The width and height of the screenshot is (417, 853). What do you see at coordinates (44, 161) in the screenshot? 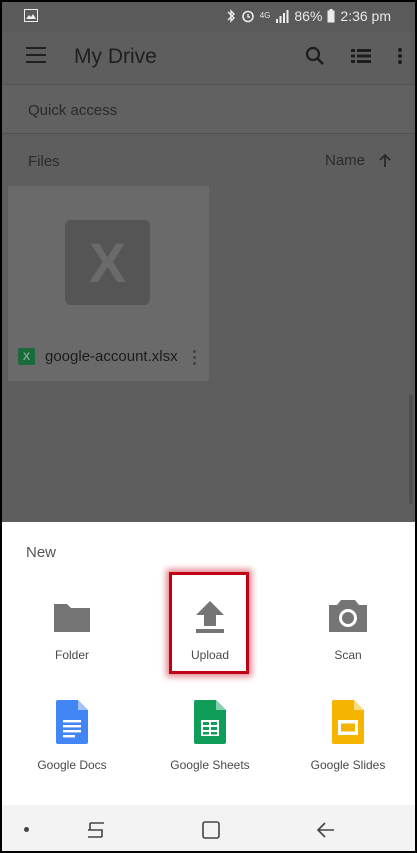
I see `files-label: Files` at bounding box center [44, 161].